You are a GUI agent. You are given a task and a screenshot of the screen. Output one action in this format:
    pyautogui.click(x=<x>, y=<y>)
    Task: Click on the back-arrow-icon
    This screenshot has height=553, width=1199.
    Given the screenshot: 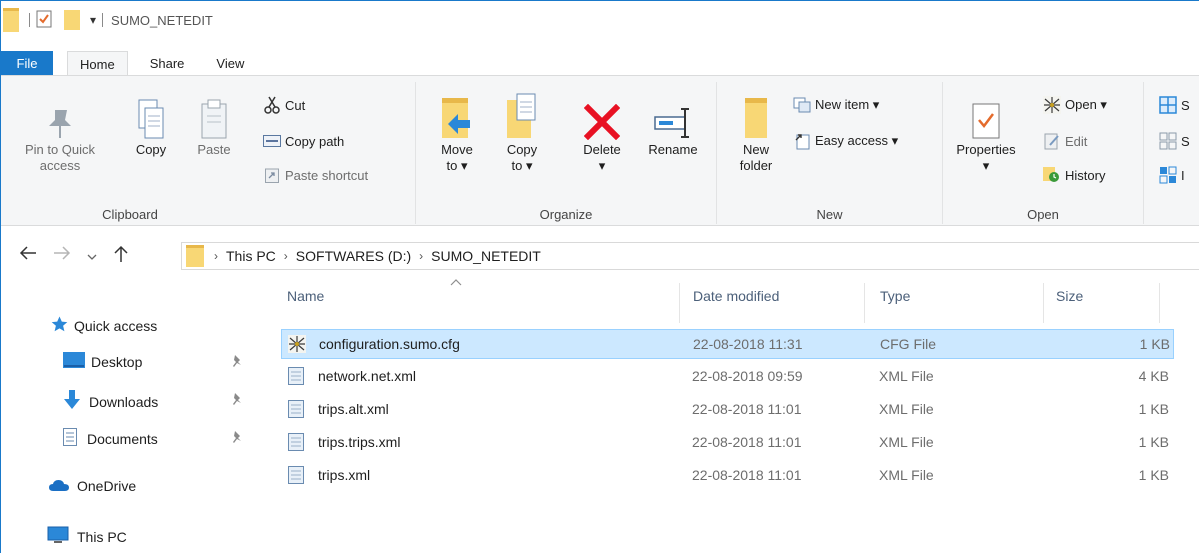 What is the action you would take?
    pyautogui.click(x=28, y=255)
    